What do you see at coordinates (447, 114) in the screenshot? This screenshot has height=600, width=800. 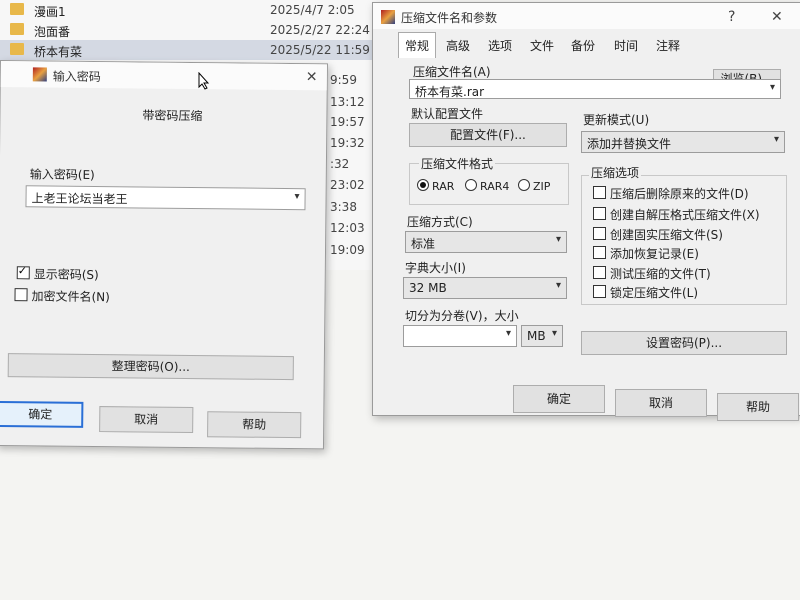 I see `profile-label: 默认配置文件` at bounding box center [447, 114].